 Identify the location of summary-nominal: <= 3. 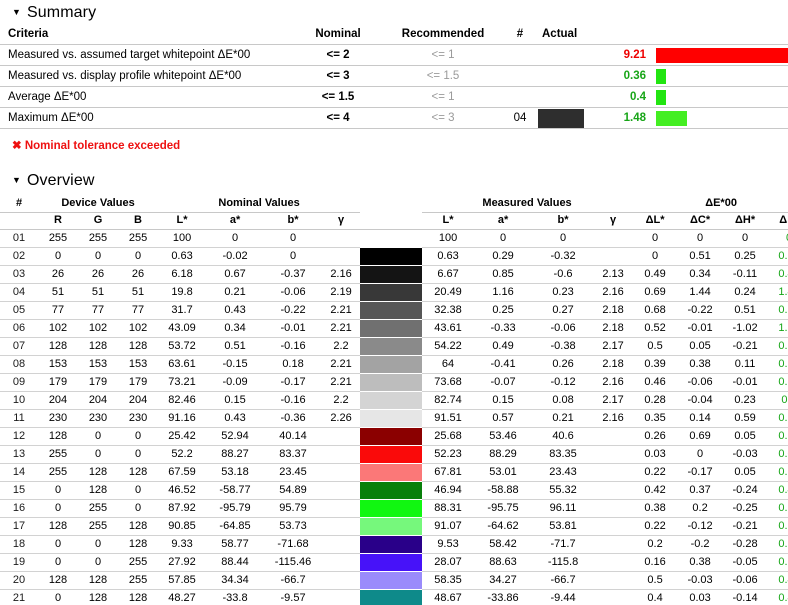
(338, 76).